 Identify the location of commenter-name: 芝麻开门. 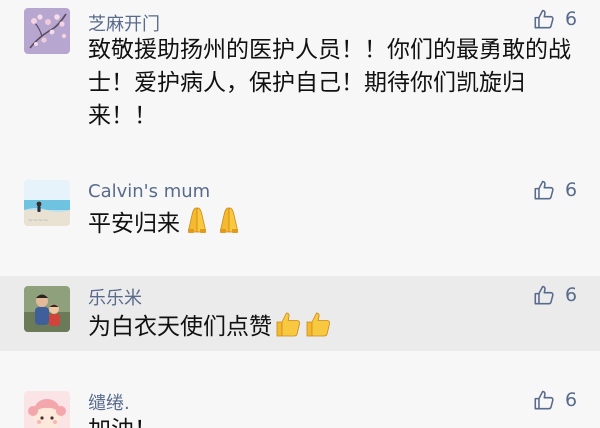
(124, 23).